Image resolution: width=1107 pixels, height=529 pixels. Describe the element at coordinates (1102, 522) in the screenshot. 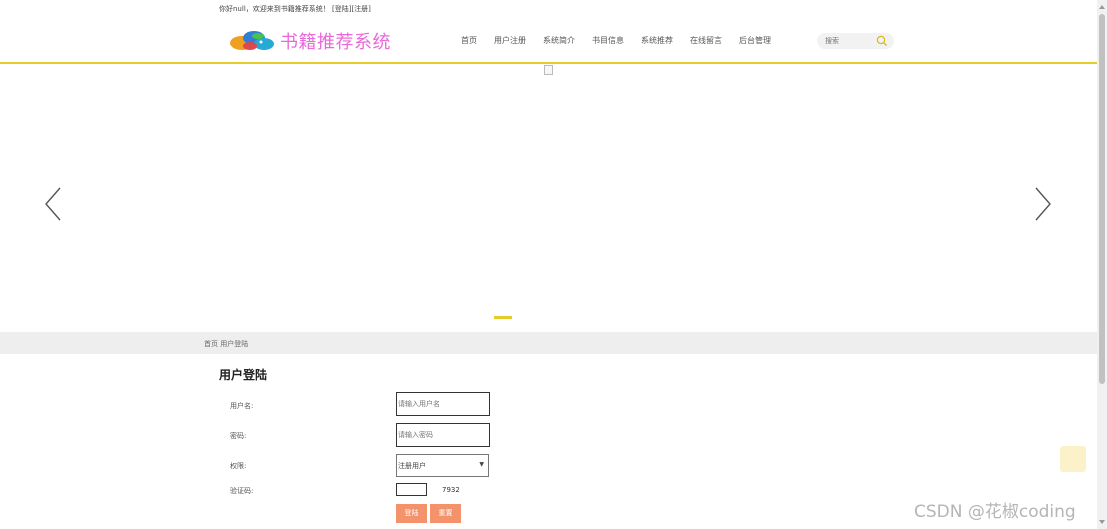

I see `scroll-down-icon` at that location.